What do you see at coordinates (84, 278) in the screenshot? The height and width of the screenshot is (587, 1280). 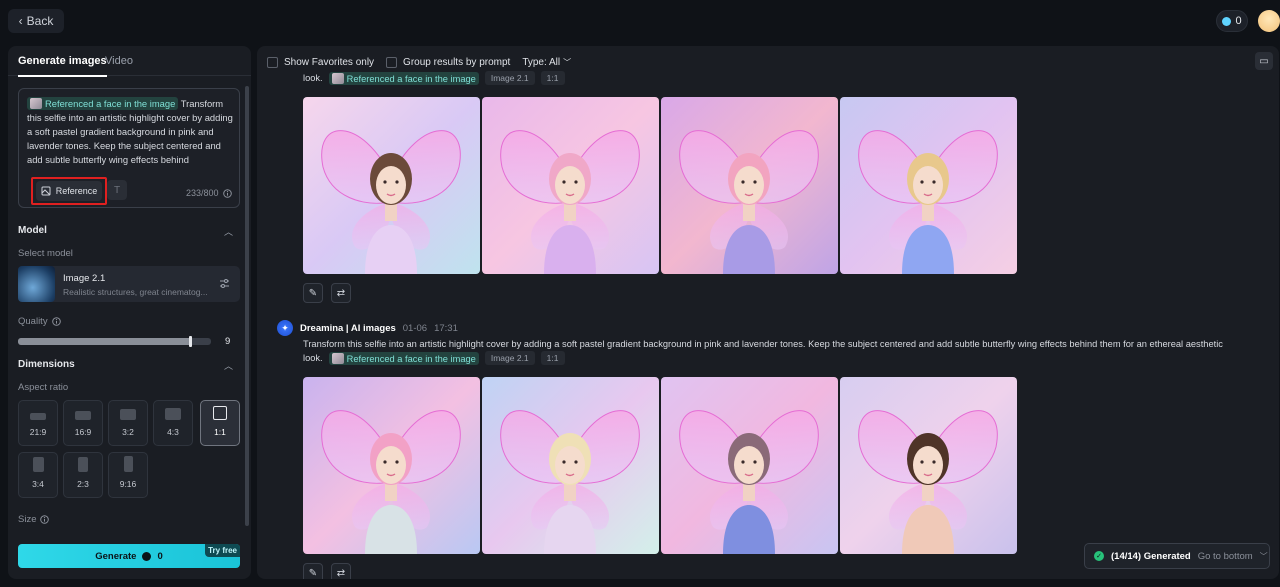 I see `model-name: Image 2.1` at bounding box center [84, 278].